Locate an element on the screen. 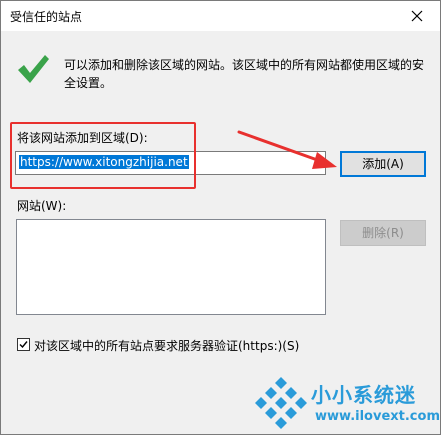  watermark: 小小系统迷 www.ilovext.com is located at coordinates (346, 402).